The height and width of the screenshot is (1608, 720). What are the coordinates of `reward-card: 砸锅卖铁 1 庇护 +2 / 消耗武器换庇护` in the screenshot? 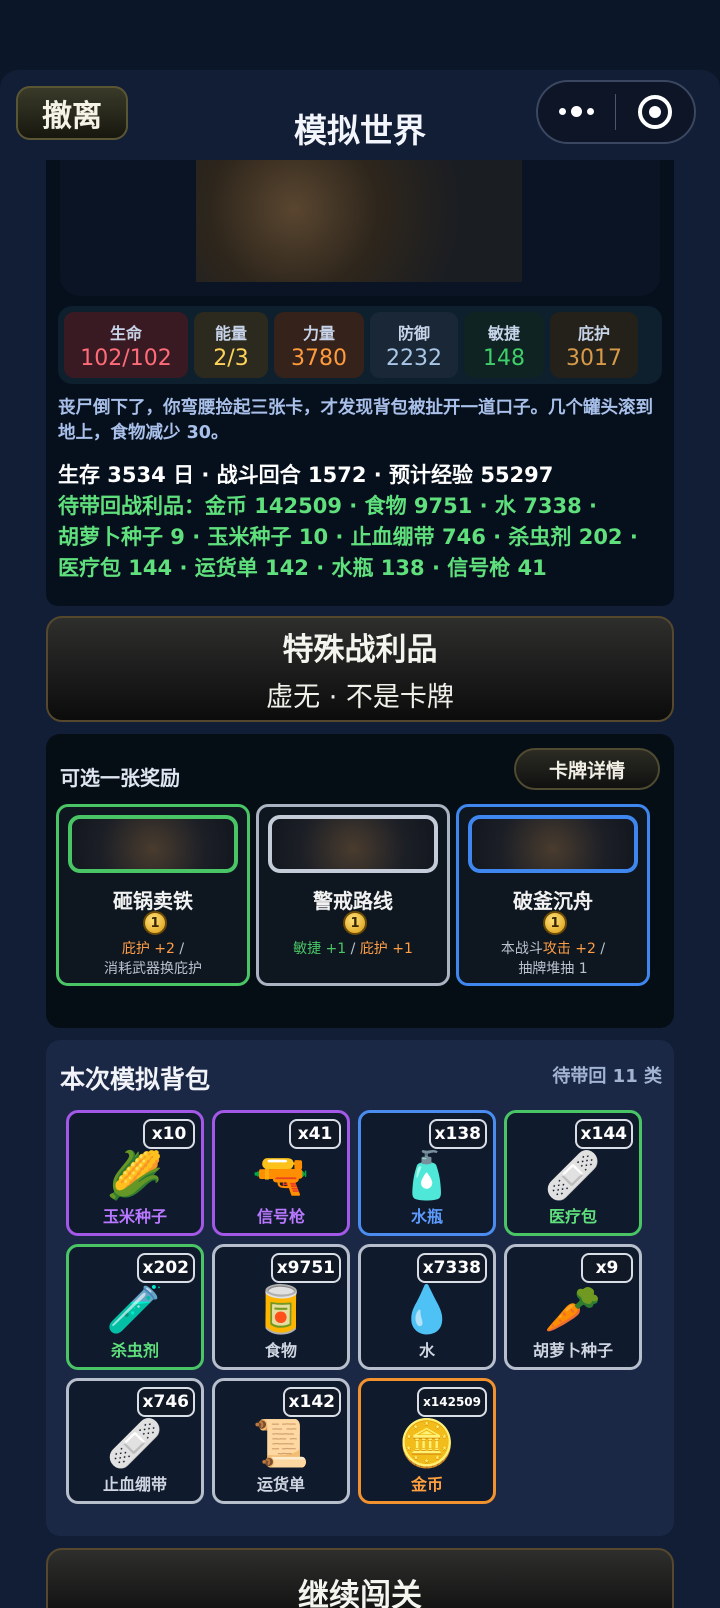 It's located at (153, 895).